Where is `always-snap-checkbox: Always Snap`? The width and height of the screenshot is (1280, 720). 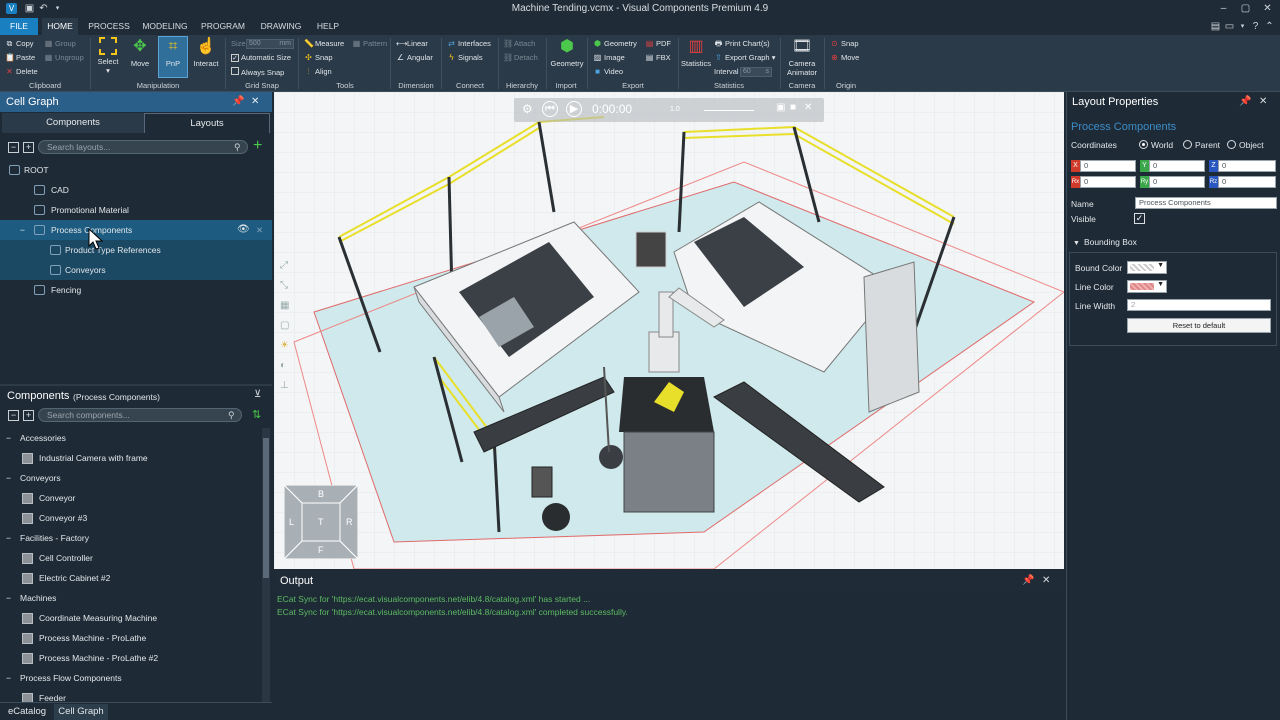
always-snap-checkbox: Always Snap is located at coordinates (257, 72).